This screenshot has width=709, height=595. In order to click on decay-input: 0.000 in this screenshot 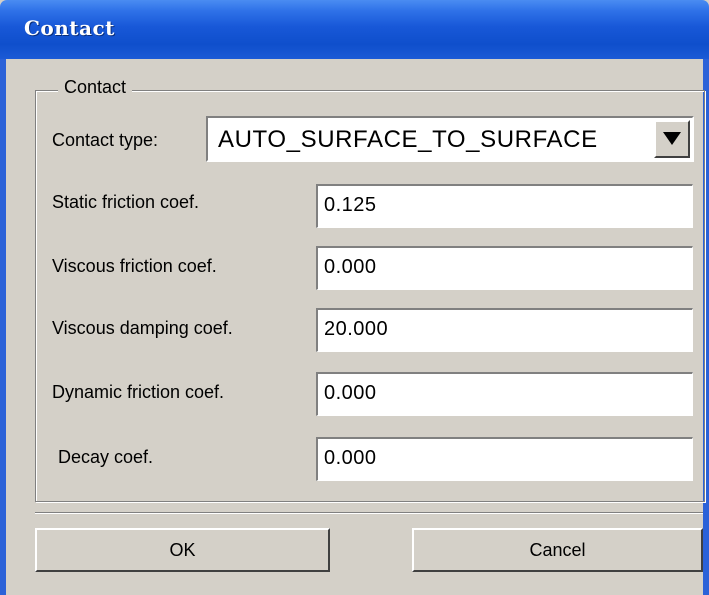, I will do `click(504, 459)`.